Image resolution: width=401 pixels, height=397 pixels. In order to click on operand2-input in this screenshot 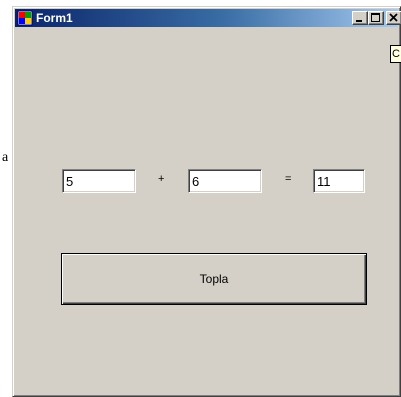, I will do `click(225, 181)`.